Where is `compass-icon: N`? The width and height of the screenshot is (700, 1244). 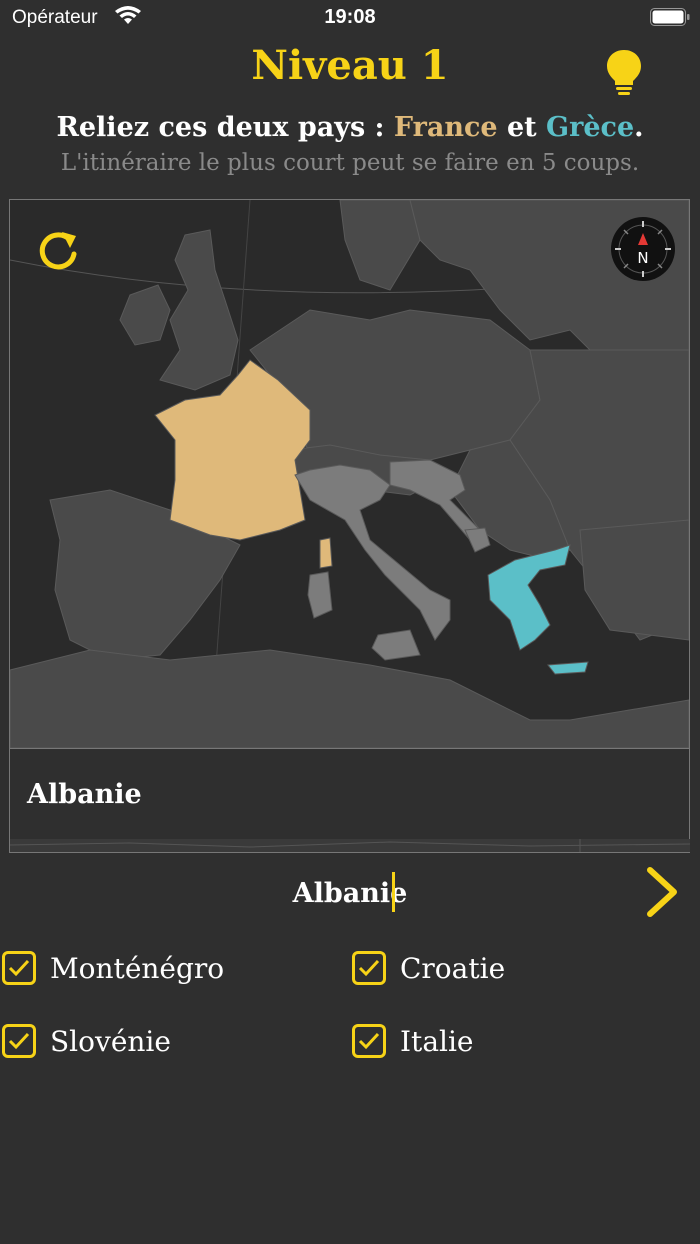 compass-icon: N is located at coordinates (643, 249).